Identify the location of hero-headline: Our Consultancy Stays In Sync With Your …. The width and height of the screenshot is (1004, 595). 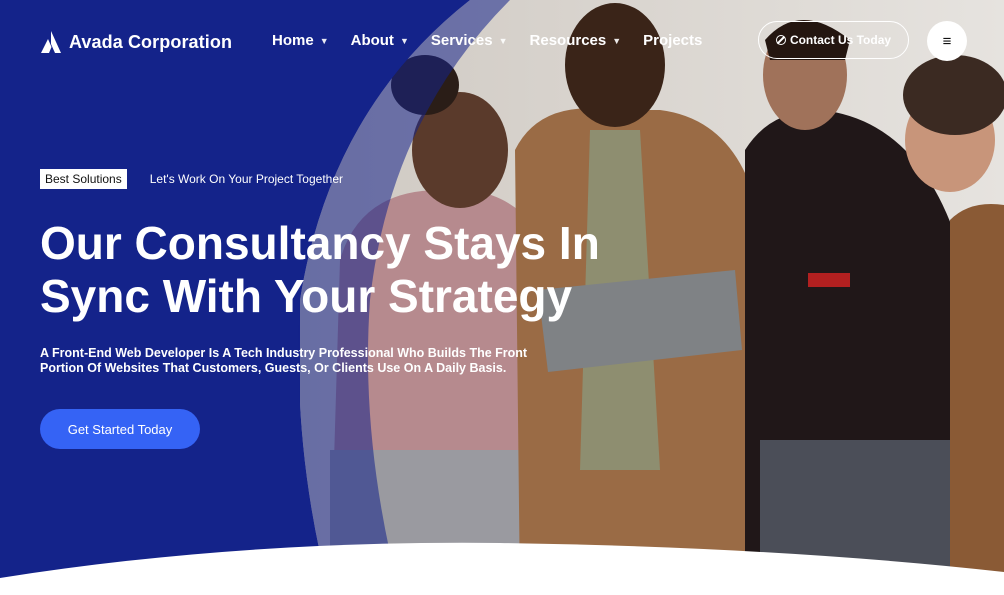
(340, 270).